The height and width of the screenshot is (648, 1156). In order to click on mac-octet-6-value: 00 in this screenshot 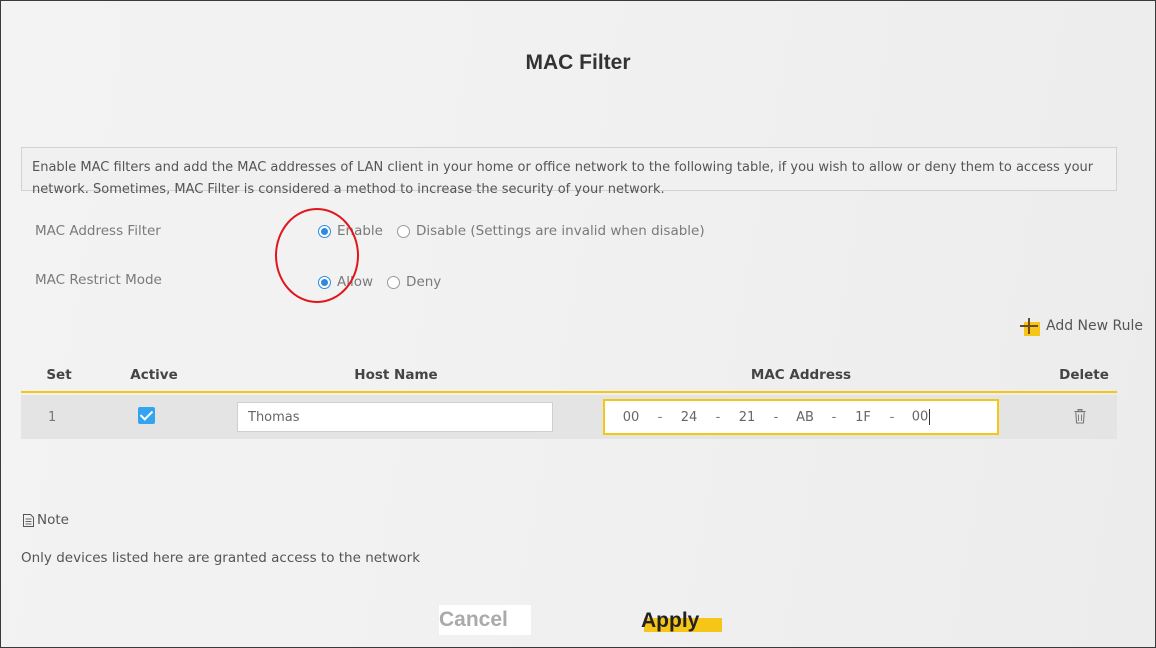, I will do `click(920, 417)`.